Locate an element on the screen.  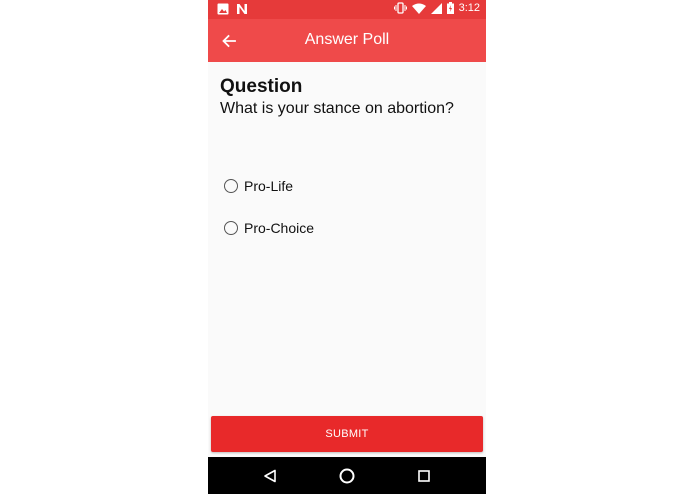
status-bar: 3:12 is located at coordinates (347, 9).